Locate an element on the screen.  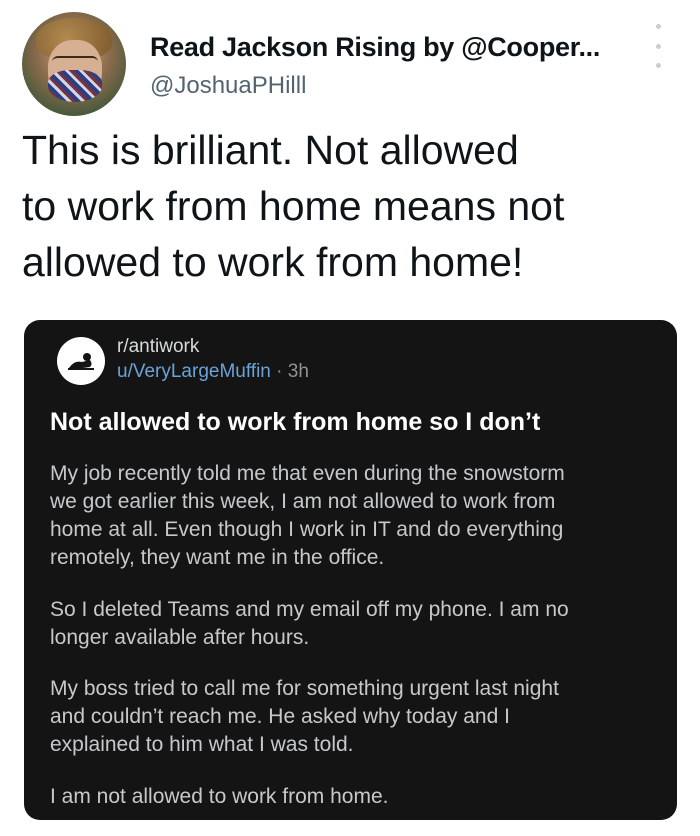
post-title: Not allowed to work from home so I don’t is located at coordinates (355, 422).